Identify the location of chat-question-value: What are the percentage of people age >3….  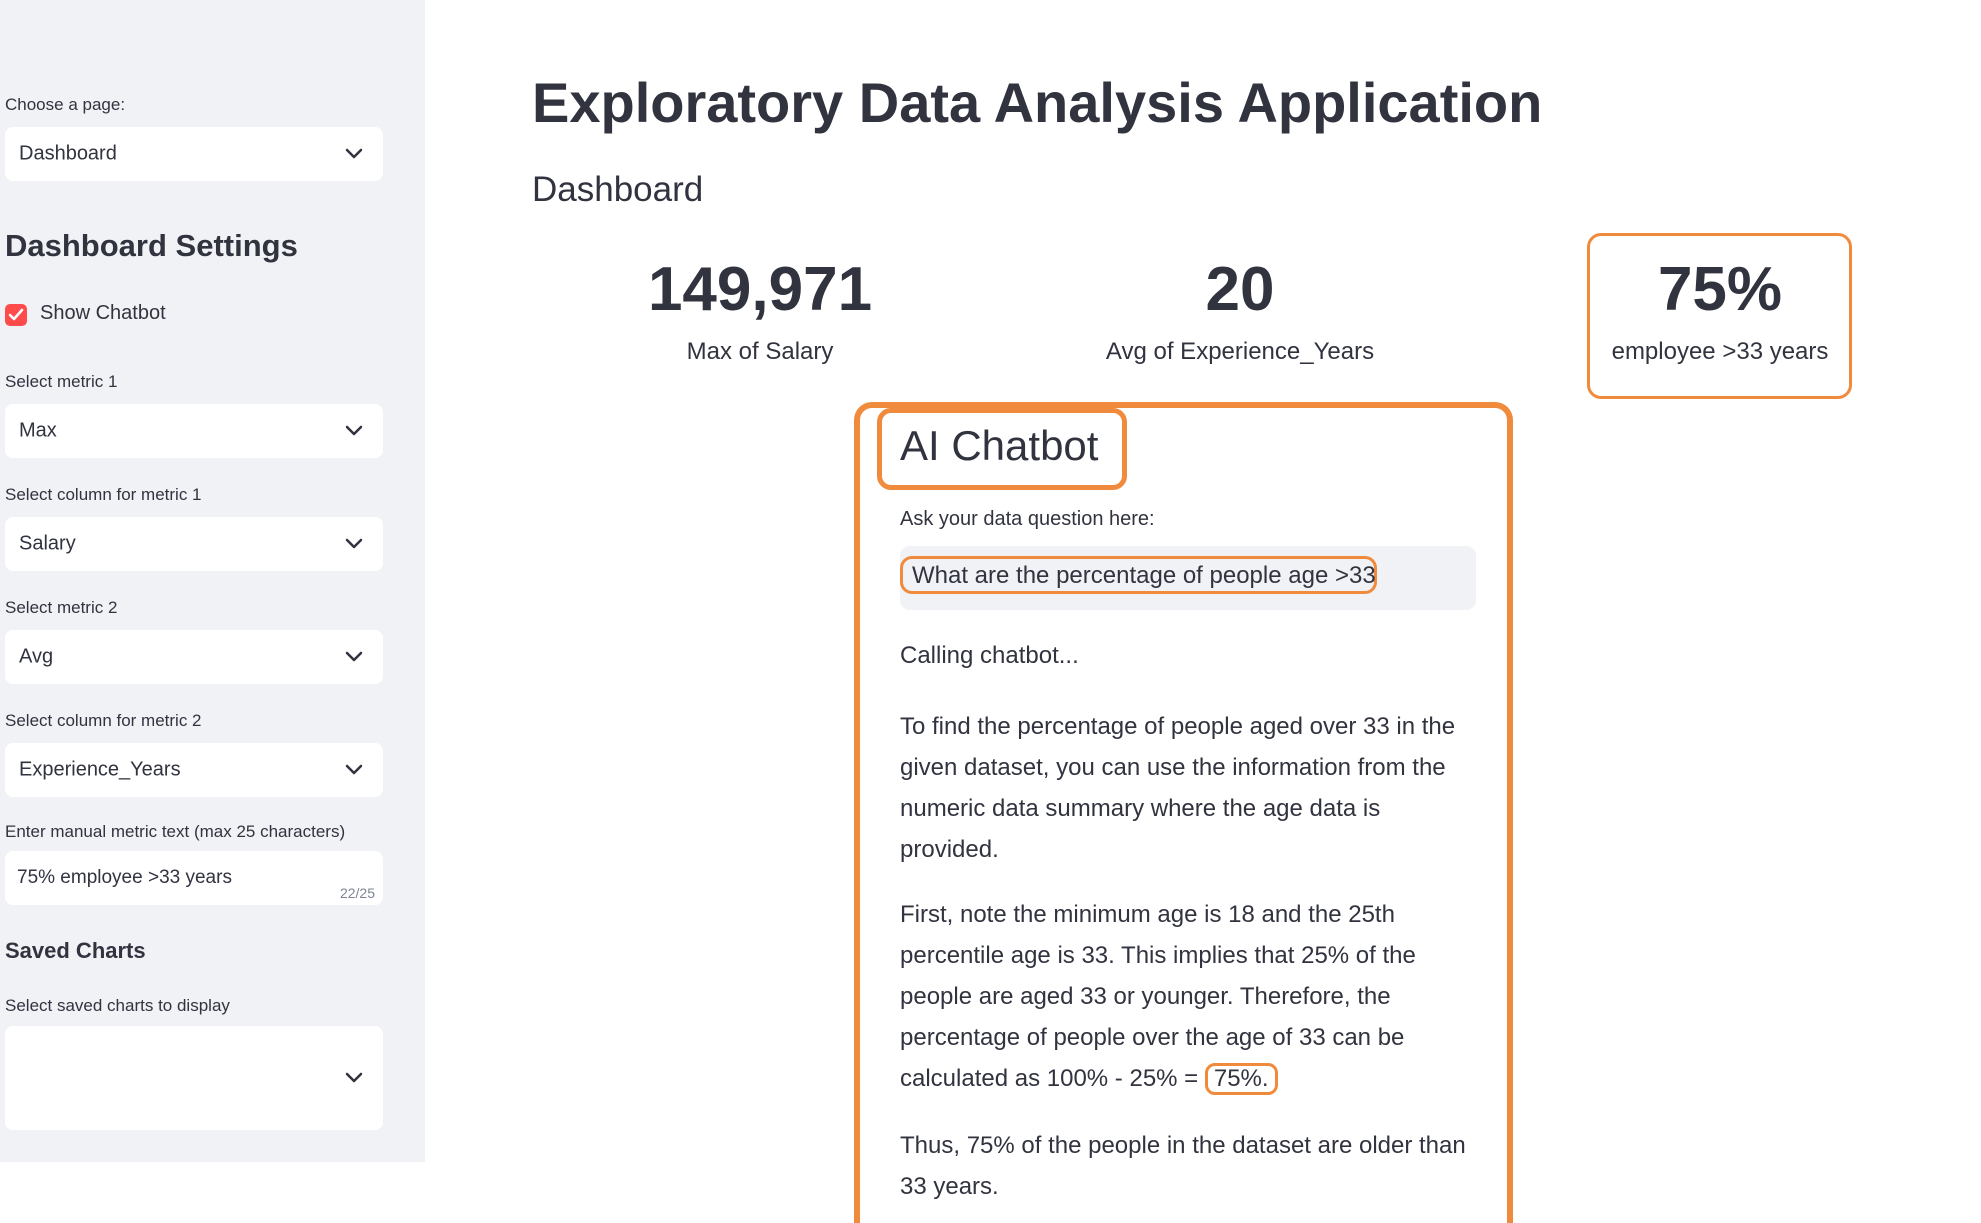
(1144, 575).